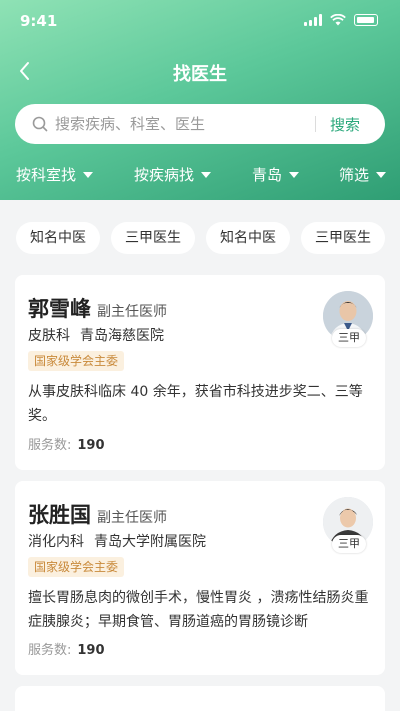 This screenshot has height=711, width=400. What do you see at coordinates (200, 22) in the screenshot?
I see `status-bar: 9:41` at bounding box center [200, 22].